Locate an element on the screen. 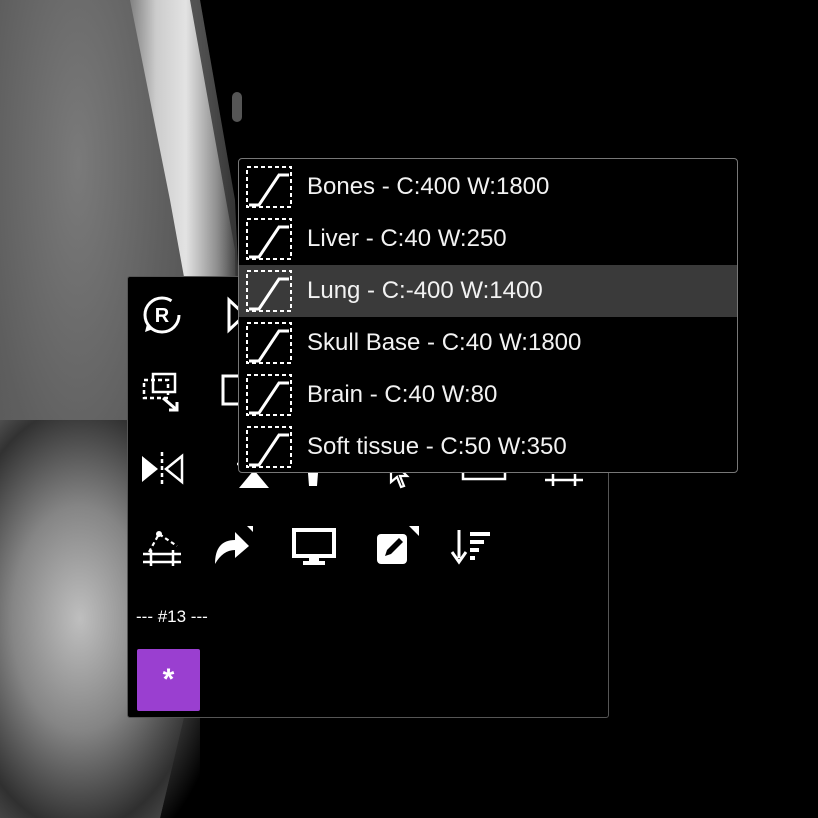  capture-region-button is located at coordinates (162, 391).